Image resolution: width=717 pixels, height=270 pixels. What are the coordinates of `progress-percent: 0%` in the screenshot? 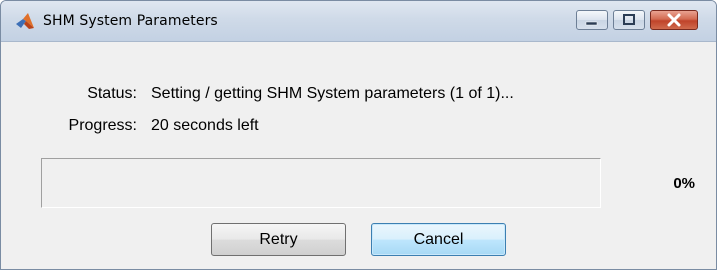 It's located at (684, 183).